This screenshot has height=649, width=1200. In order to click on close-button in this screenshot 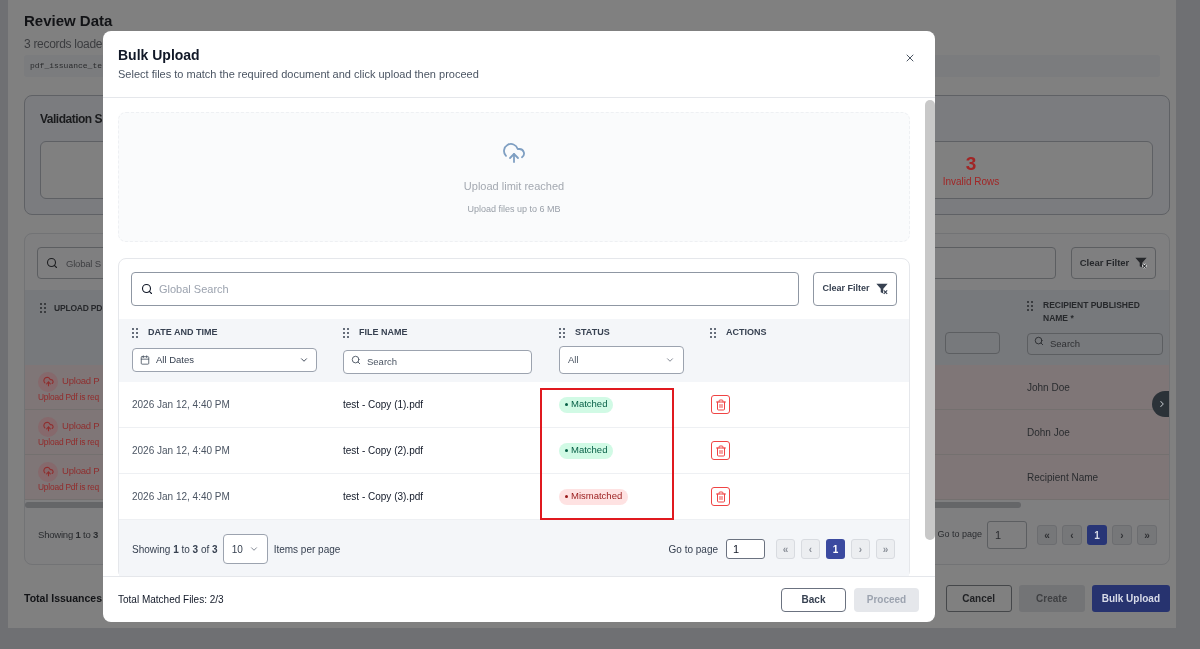, I will do `click(910, 58)`.